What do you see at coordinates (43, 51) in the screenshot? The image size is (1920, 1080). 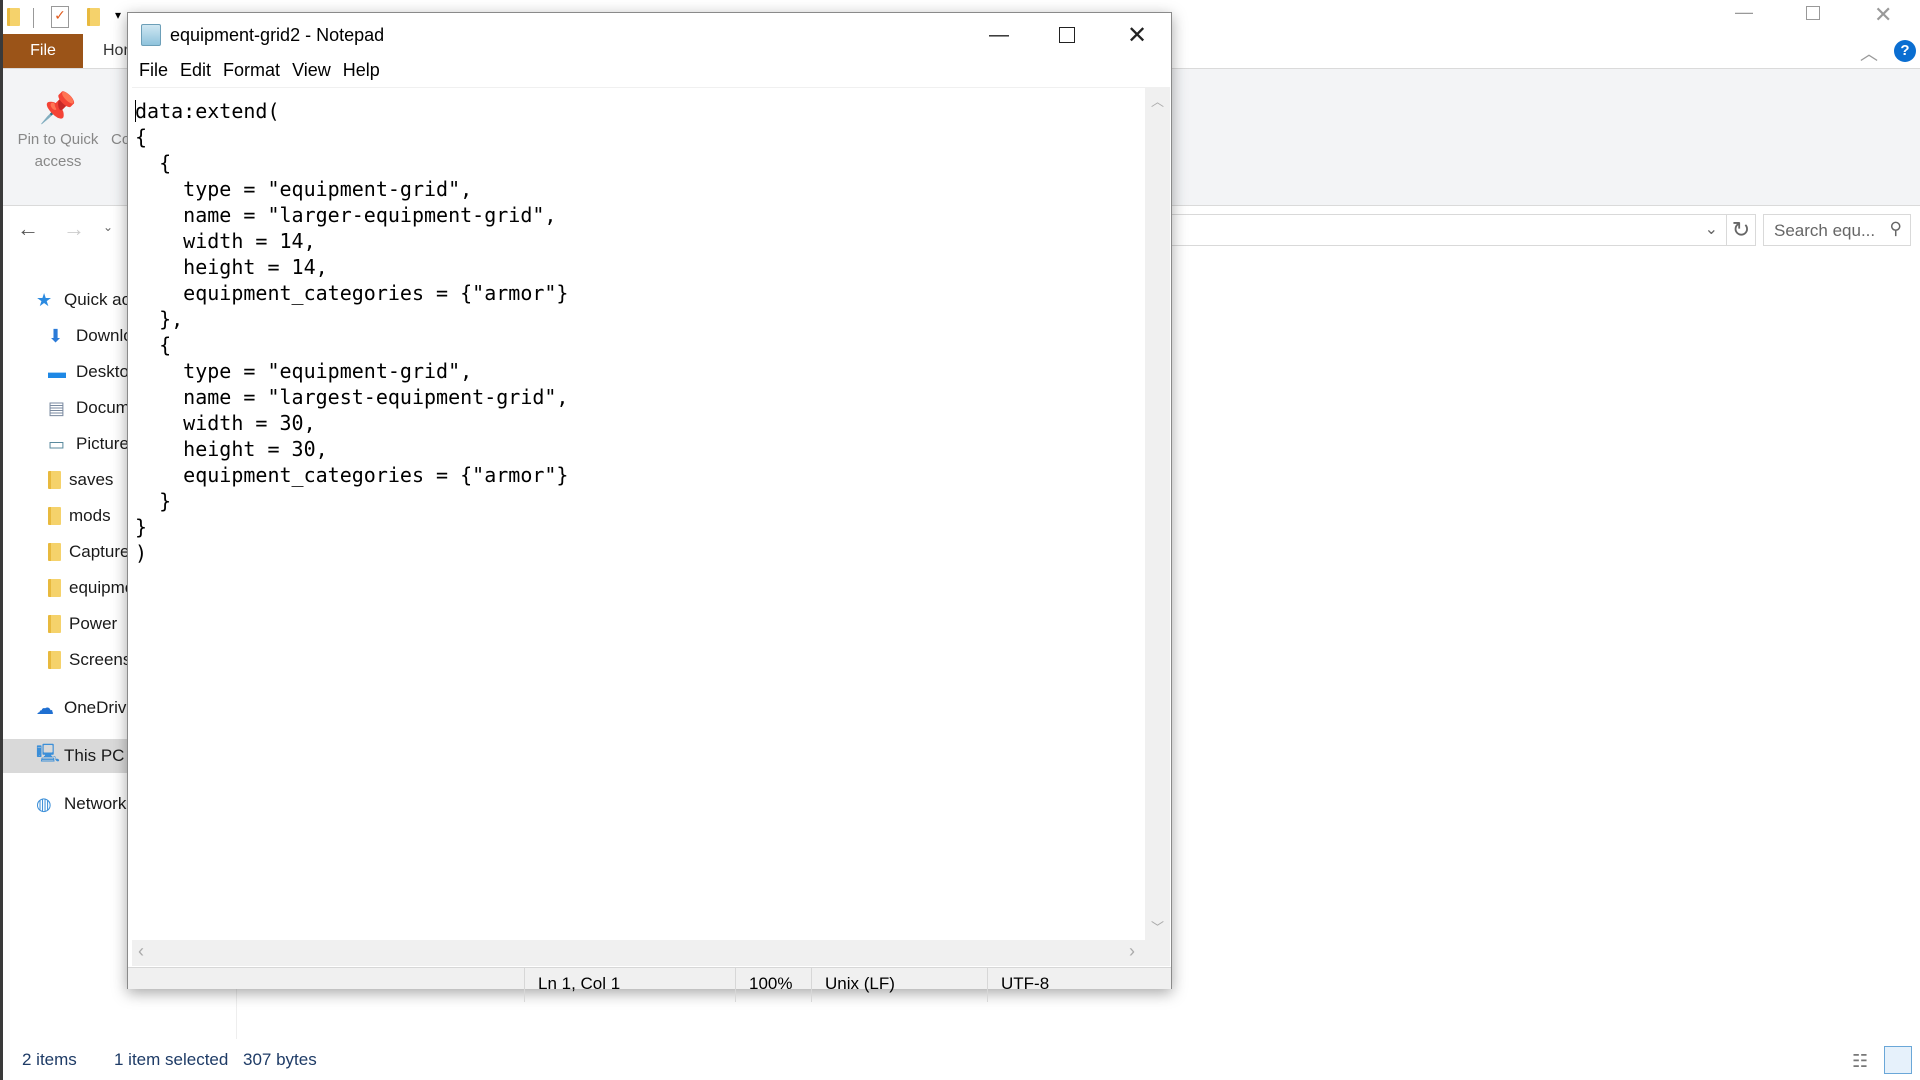 I see `tab-file: File` at bounding box center [43, 51].